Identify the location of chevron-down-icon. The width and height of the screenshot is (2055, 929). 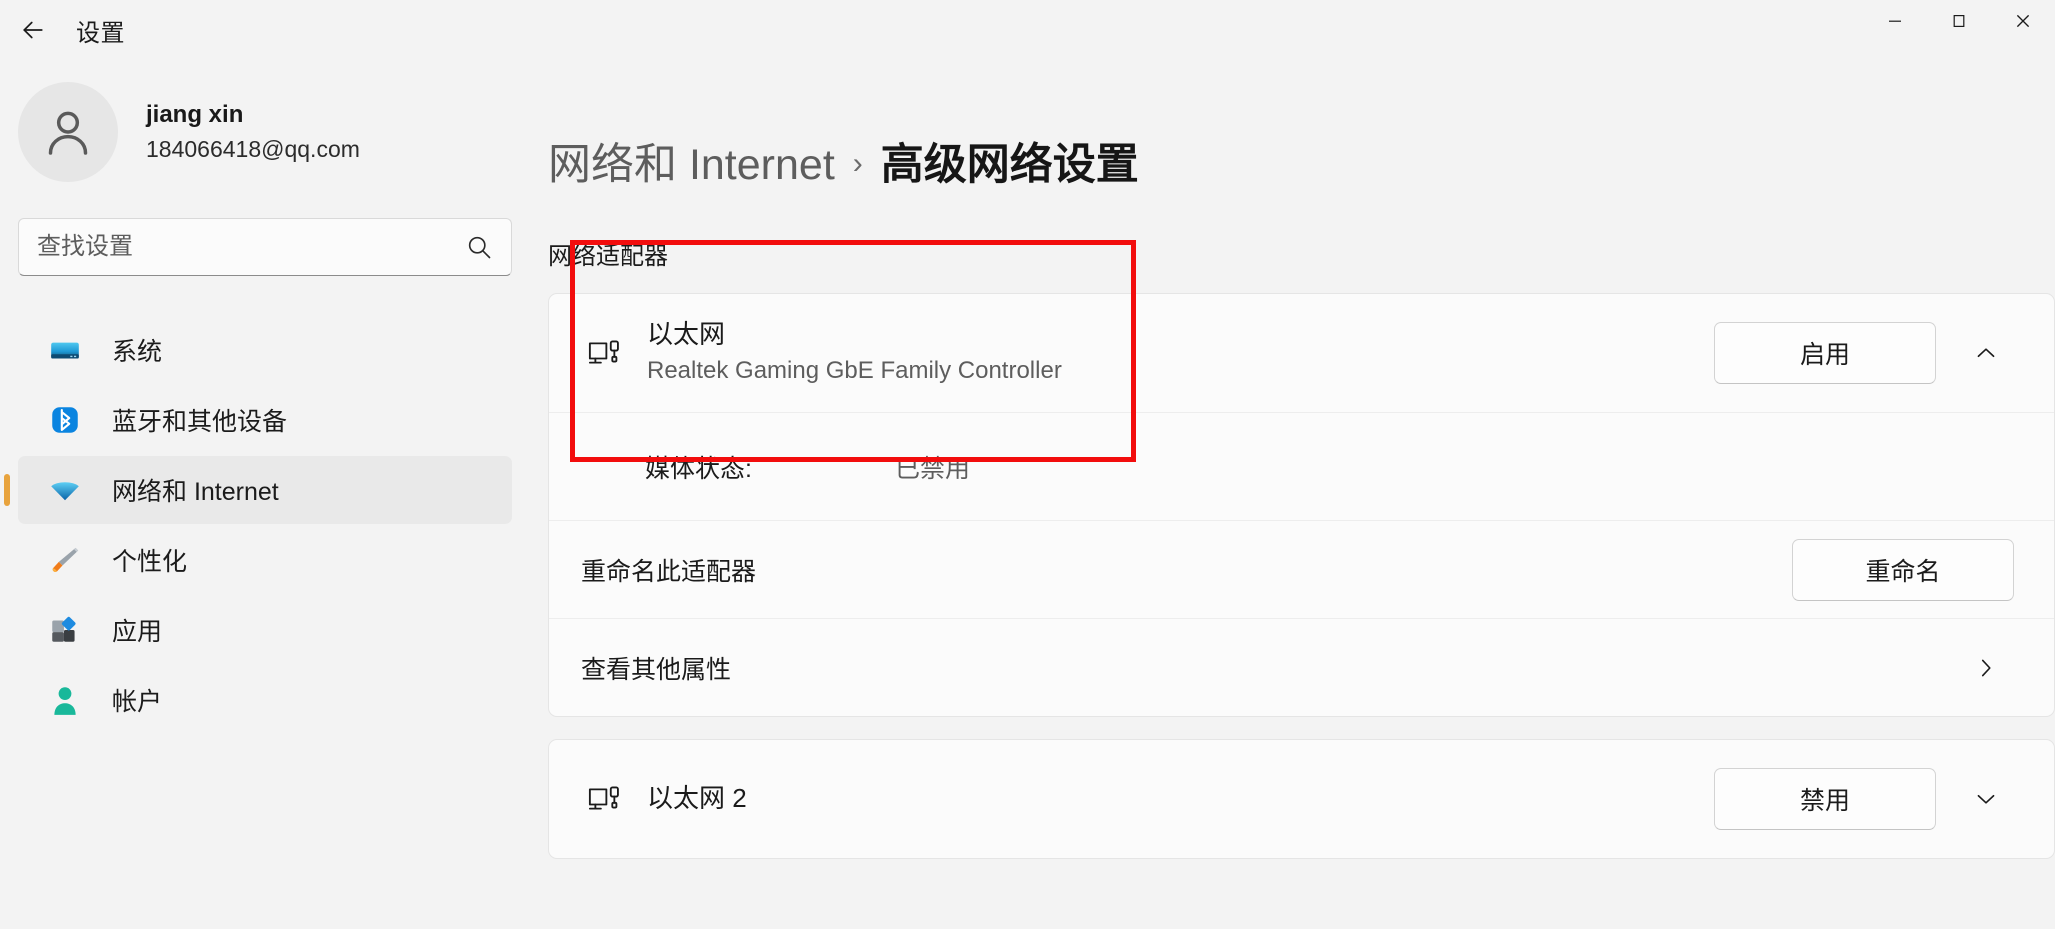
(1986, 799).